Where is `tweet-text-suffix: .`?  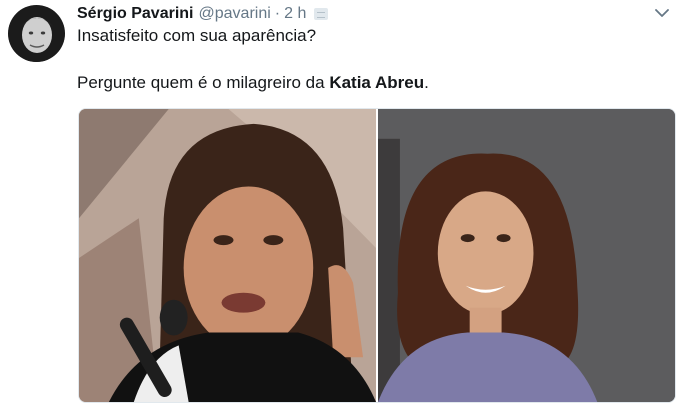 tweet-text-suffix: . is located at coordinates (426, 82).